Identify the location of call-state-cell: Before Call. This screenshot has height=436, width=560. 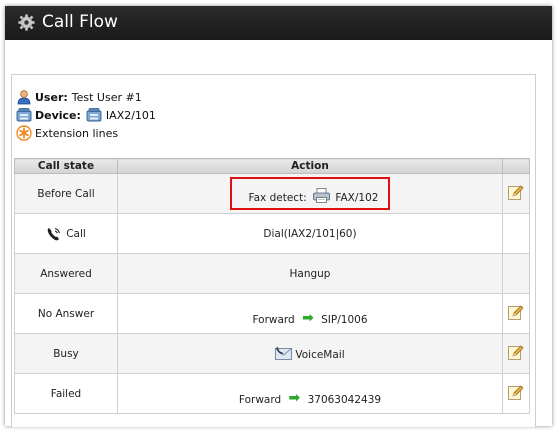
(66, 193).